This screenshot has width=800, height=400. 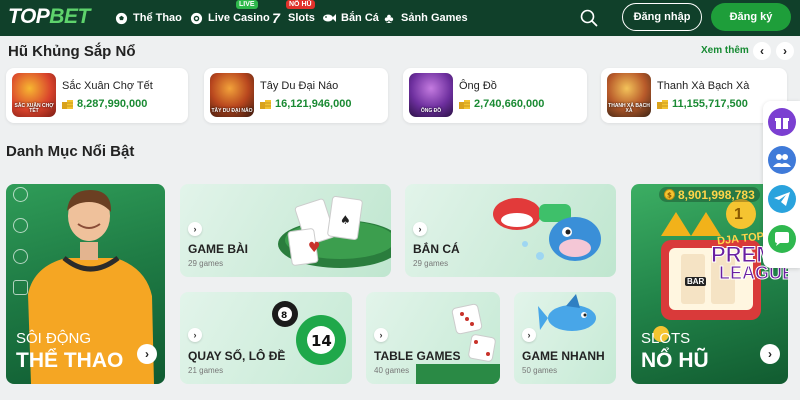 I want to click on ban-ca-open-button: ›, so click(x=420, y=229).